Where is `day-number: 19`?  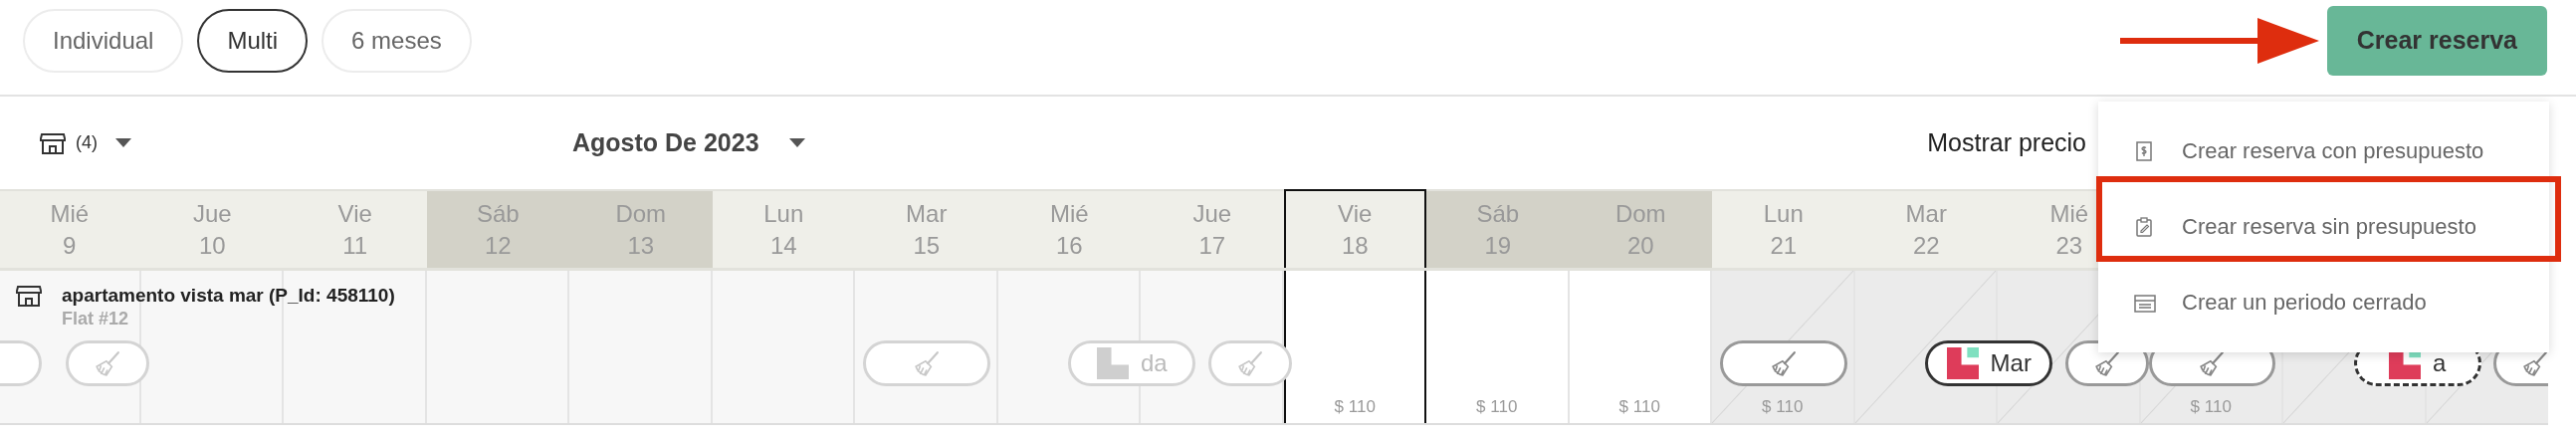 day-number: 19 is located at coordinates (1498, 245).